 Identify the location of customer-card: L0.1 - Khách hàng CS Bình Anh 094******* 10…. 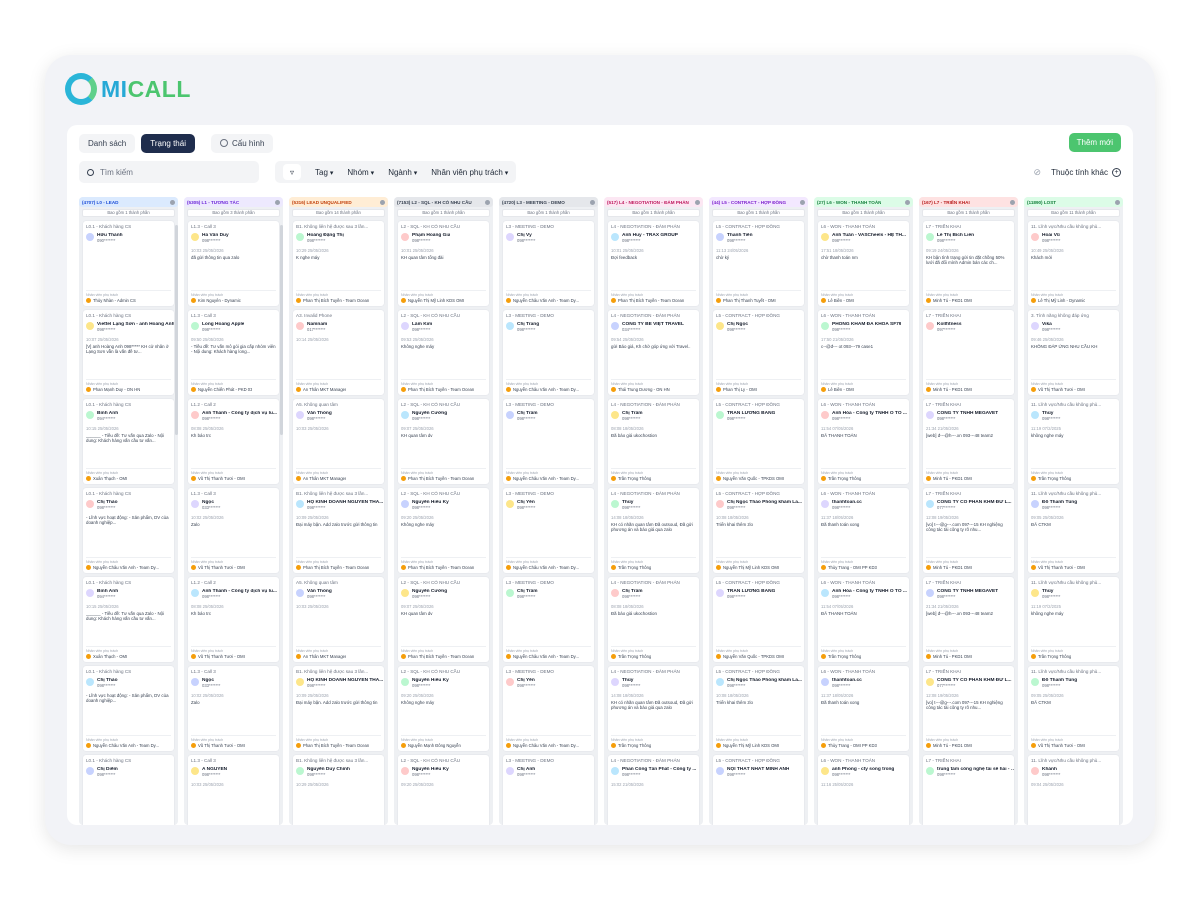
(128, 441).